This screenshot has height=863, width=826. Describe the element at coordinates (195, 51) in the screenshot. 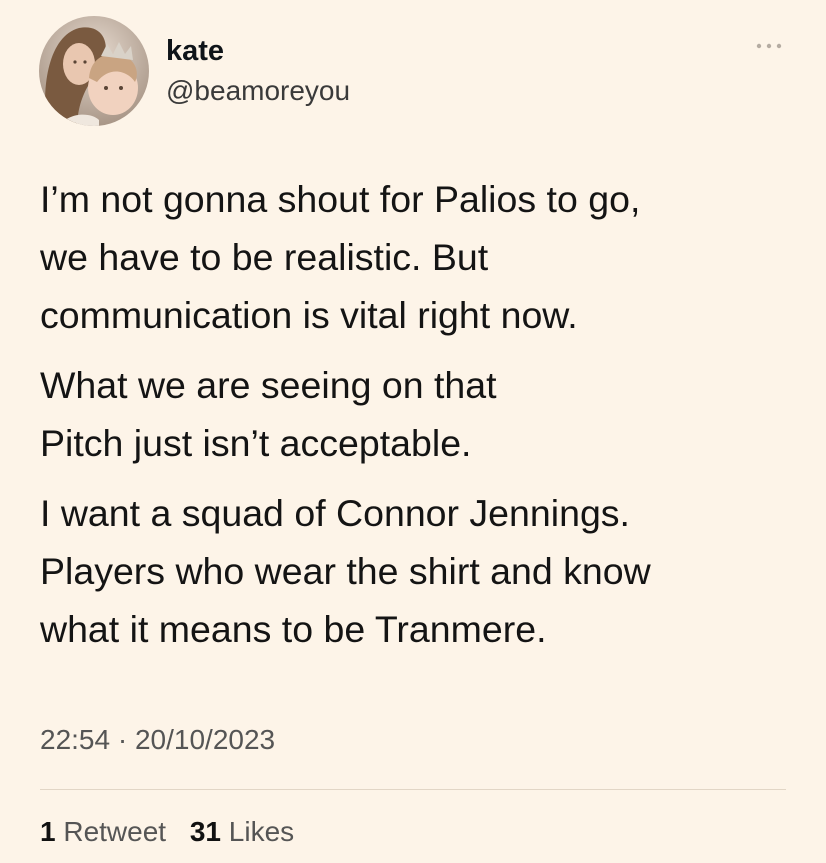

I see `author-name: kate` at that location.